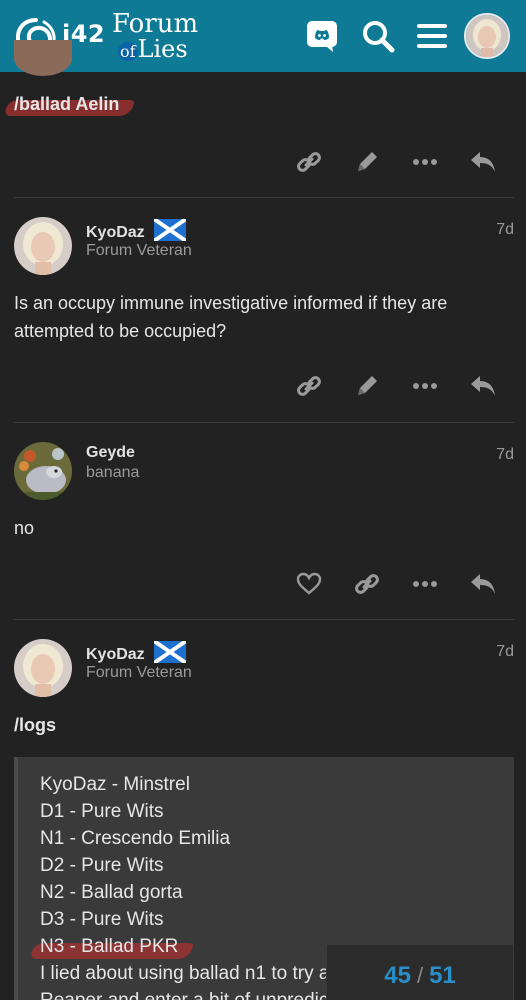  I want to click on quote-line-highlighted: N3 - Ballad PKR, so click(179, 946).